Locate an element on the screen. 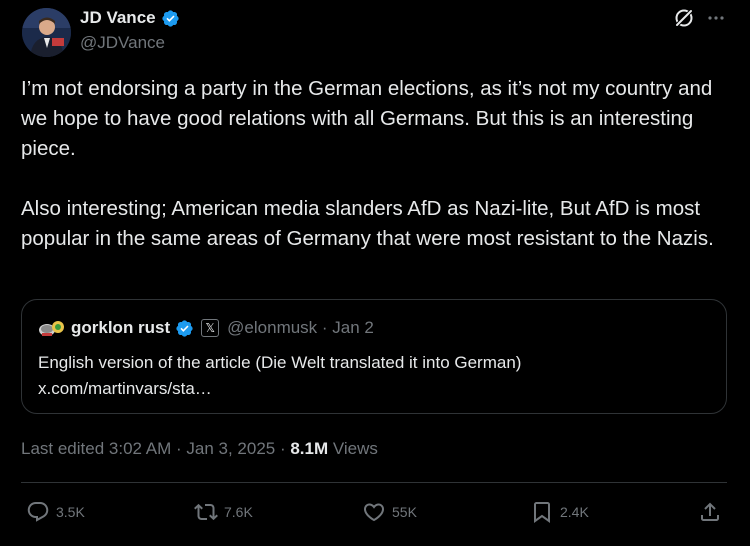  tweet-header: JD Vance @JDVance is located at coordinates (375, 35).